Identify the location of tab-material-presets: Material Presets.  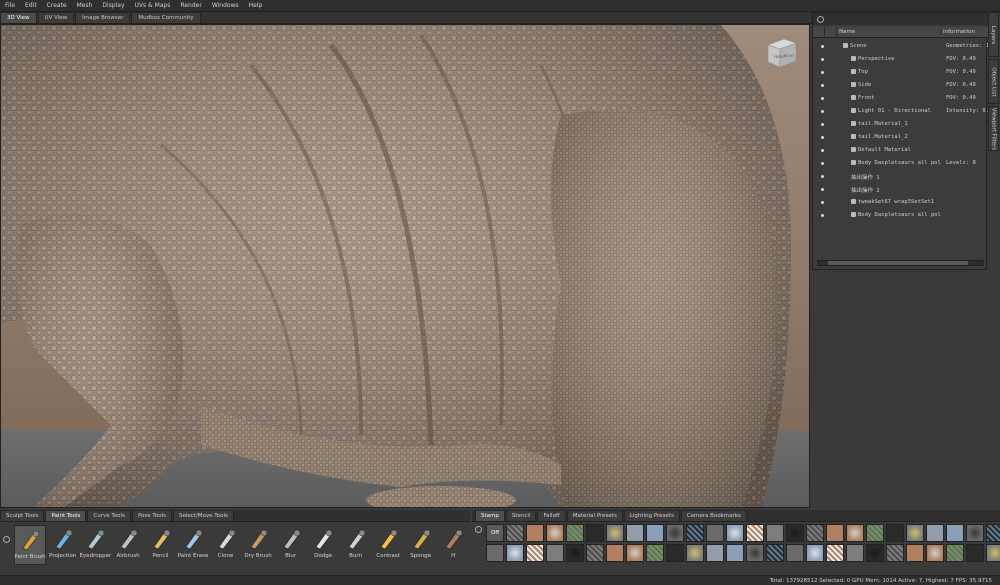
(594, 515).